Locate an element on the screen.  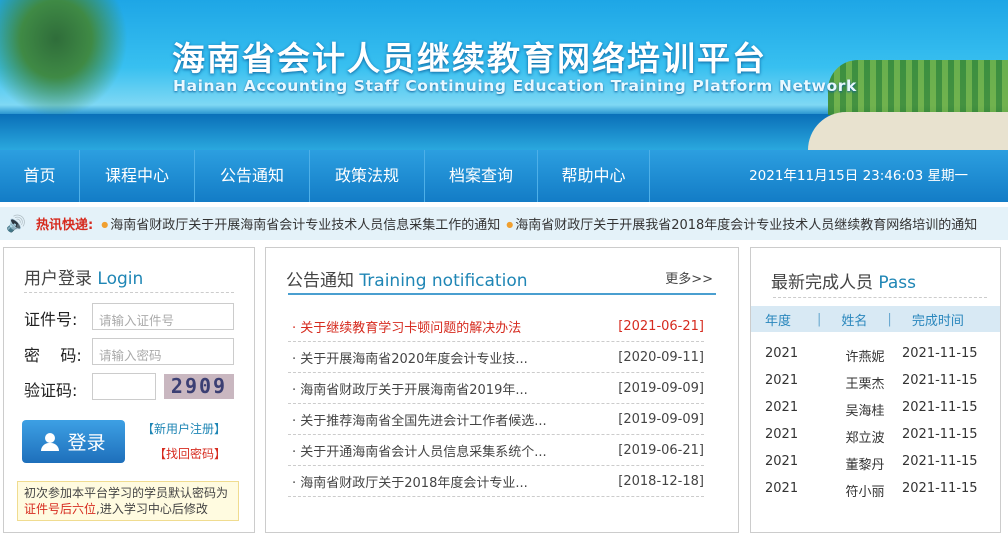
login-title-en: Login is located at coordinates (120, 279).